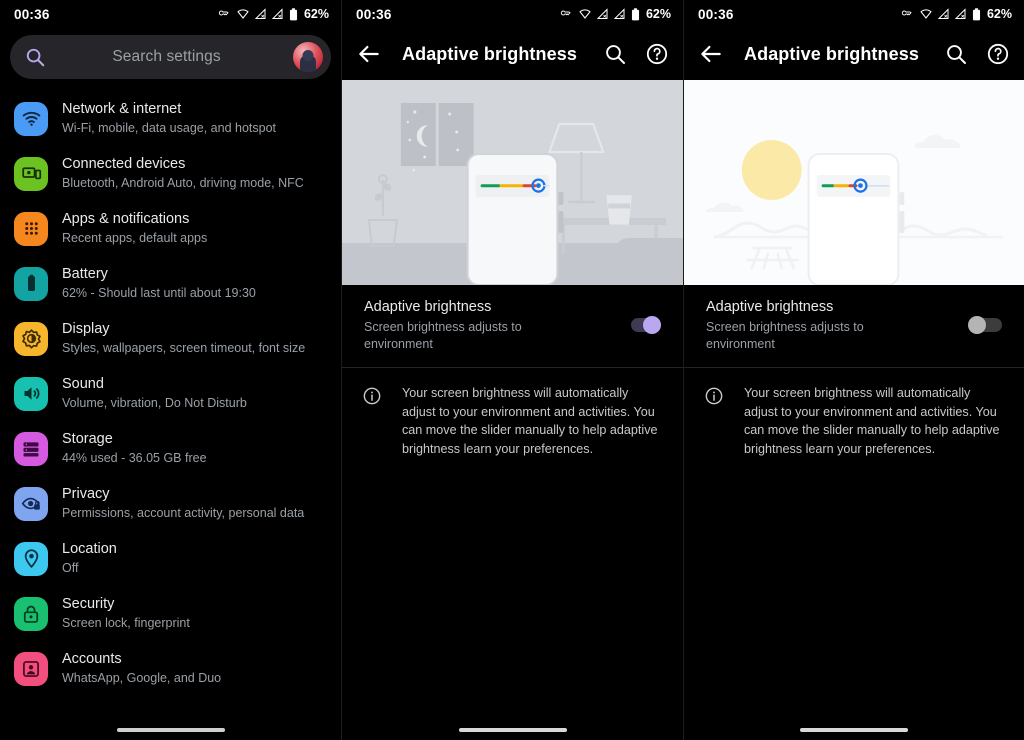  I want to click on privacy-eye-icon, so click(31, 503).